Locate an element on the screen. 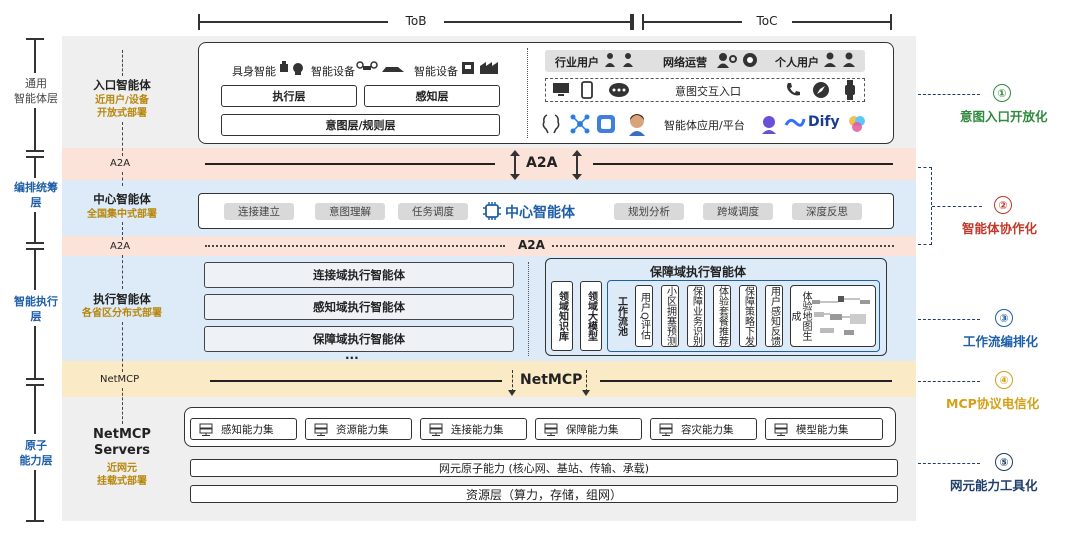  entry-agent-sub1: 近用户/设备 is located at coordinates (122, 100).